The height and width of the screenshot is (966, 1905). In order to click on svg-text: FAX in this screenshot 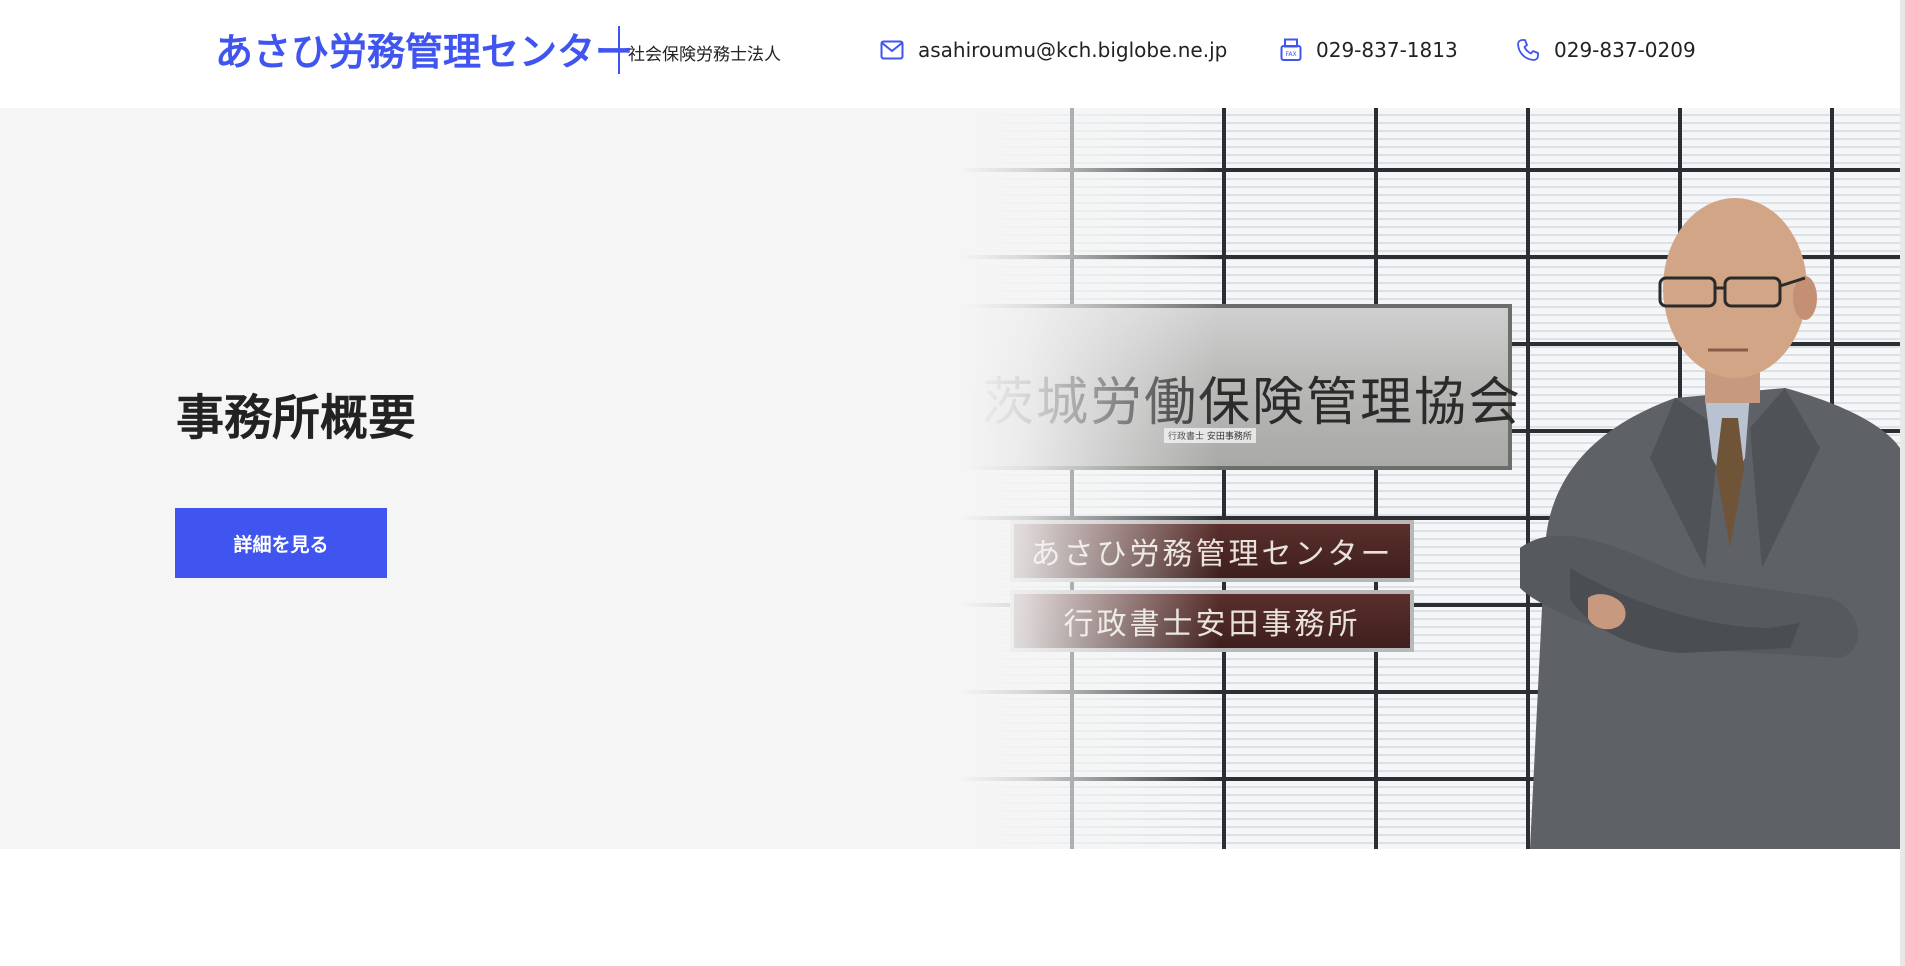, I will do `click(1290, 54)`.